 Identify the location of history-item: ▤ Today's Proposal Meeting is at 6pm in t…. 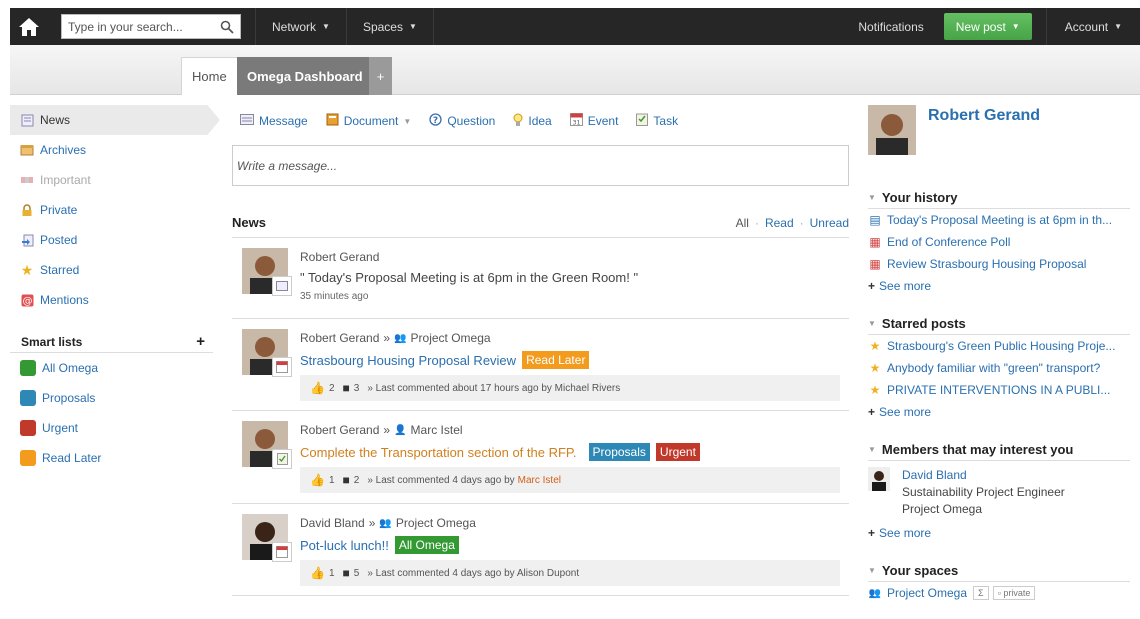
(999, 220).